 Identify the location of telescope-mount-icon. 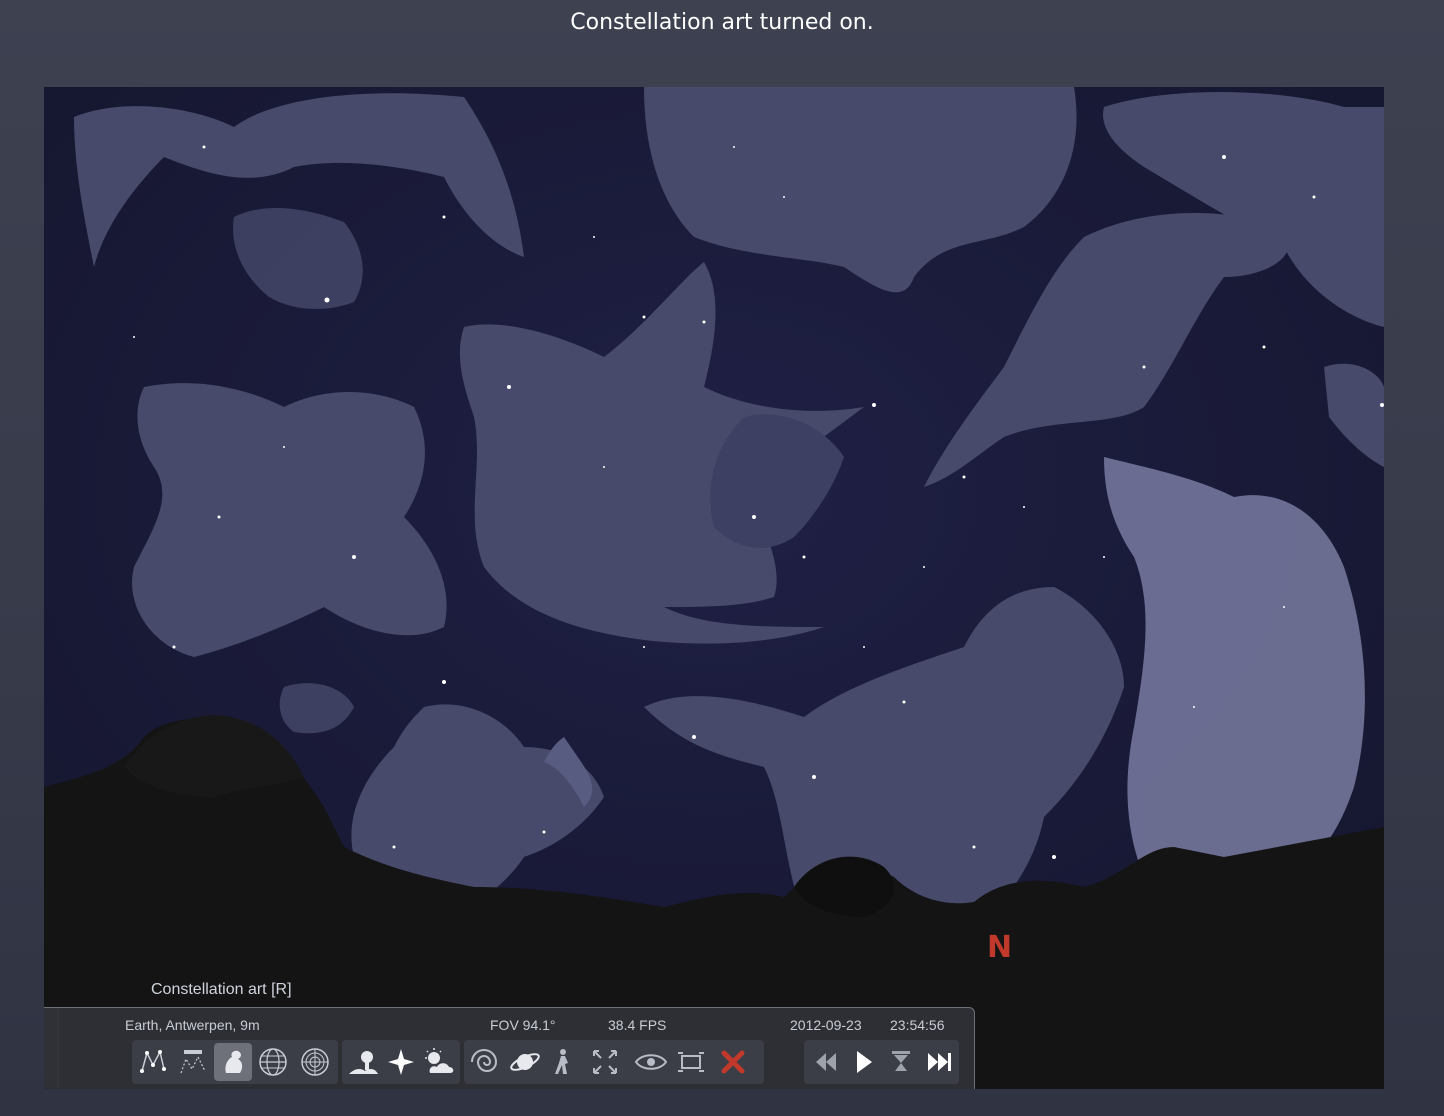
(561, 1061).